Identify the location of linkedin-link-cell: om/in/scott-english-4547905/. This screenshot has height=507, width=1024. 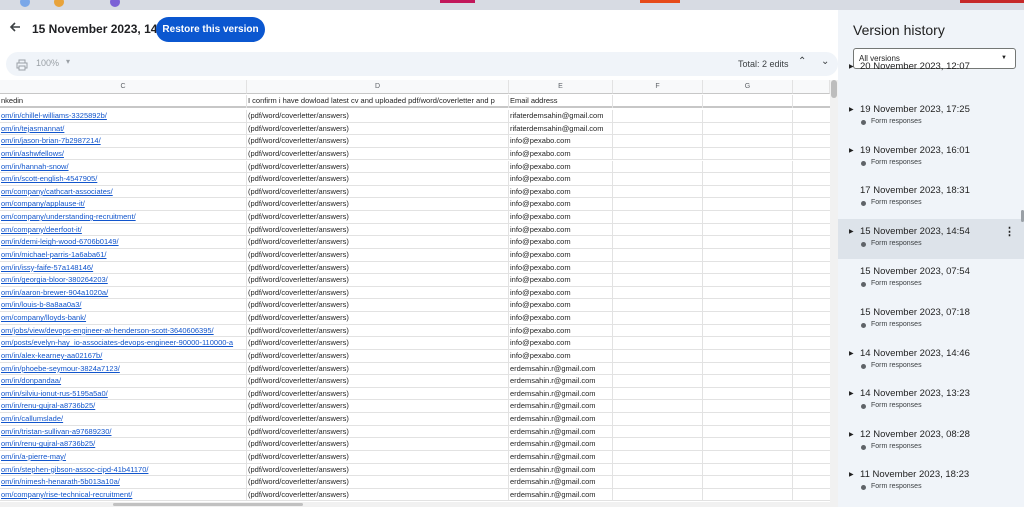
(123, 179).